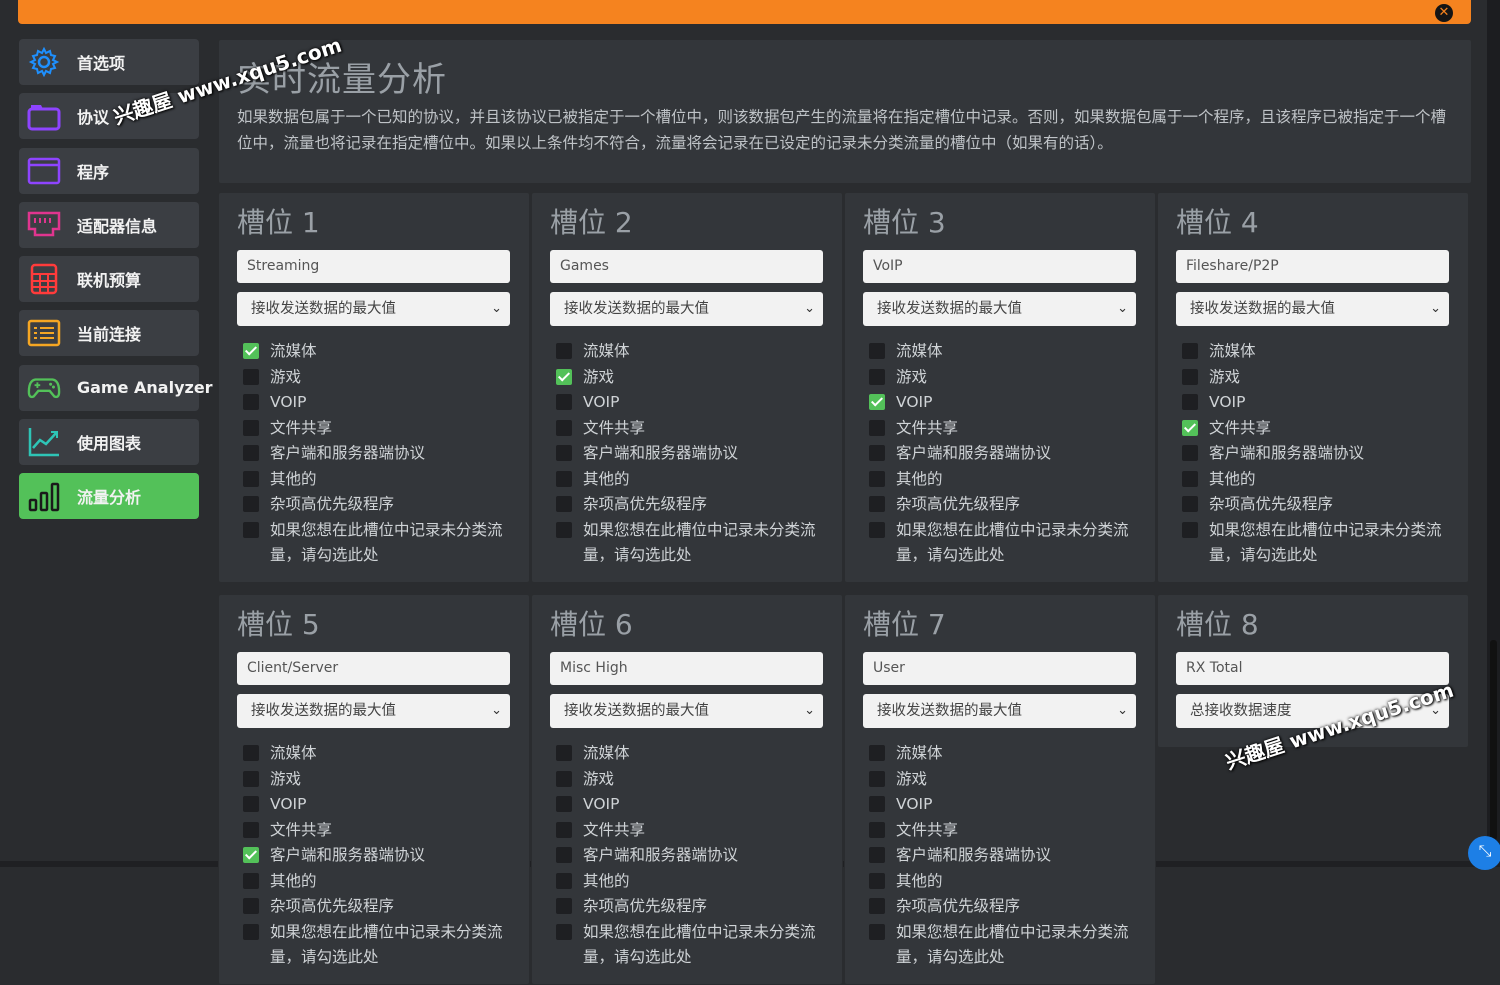 Image resolution: width=1500 pixels, height=985 pixels. I want to click on sidebar-item-adapter-info: 适配器信息, so click(109, 224).